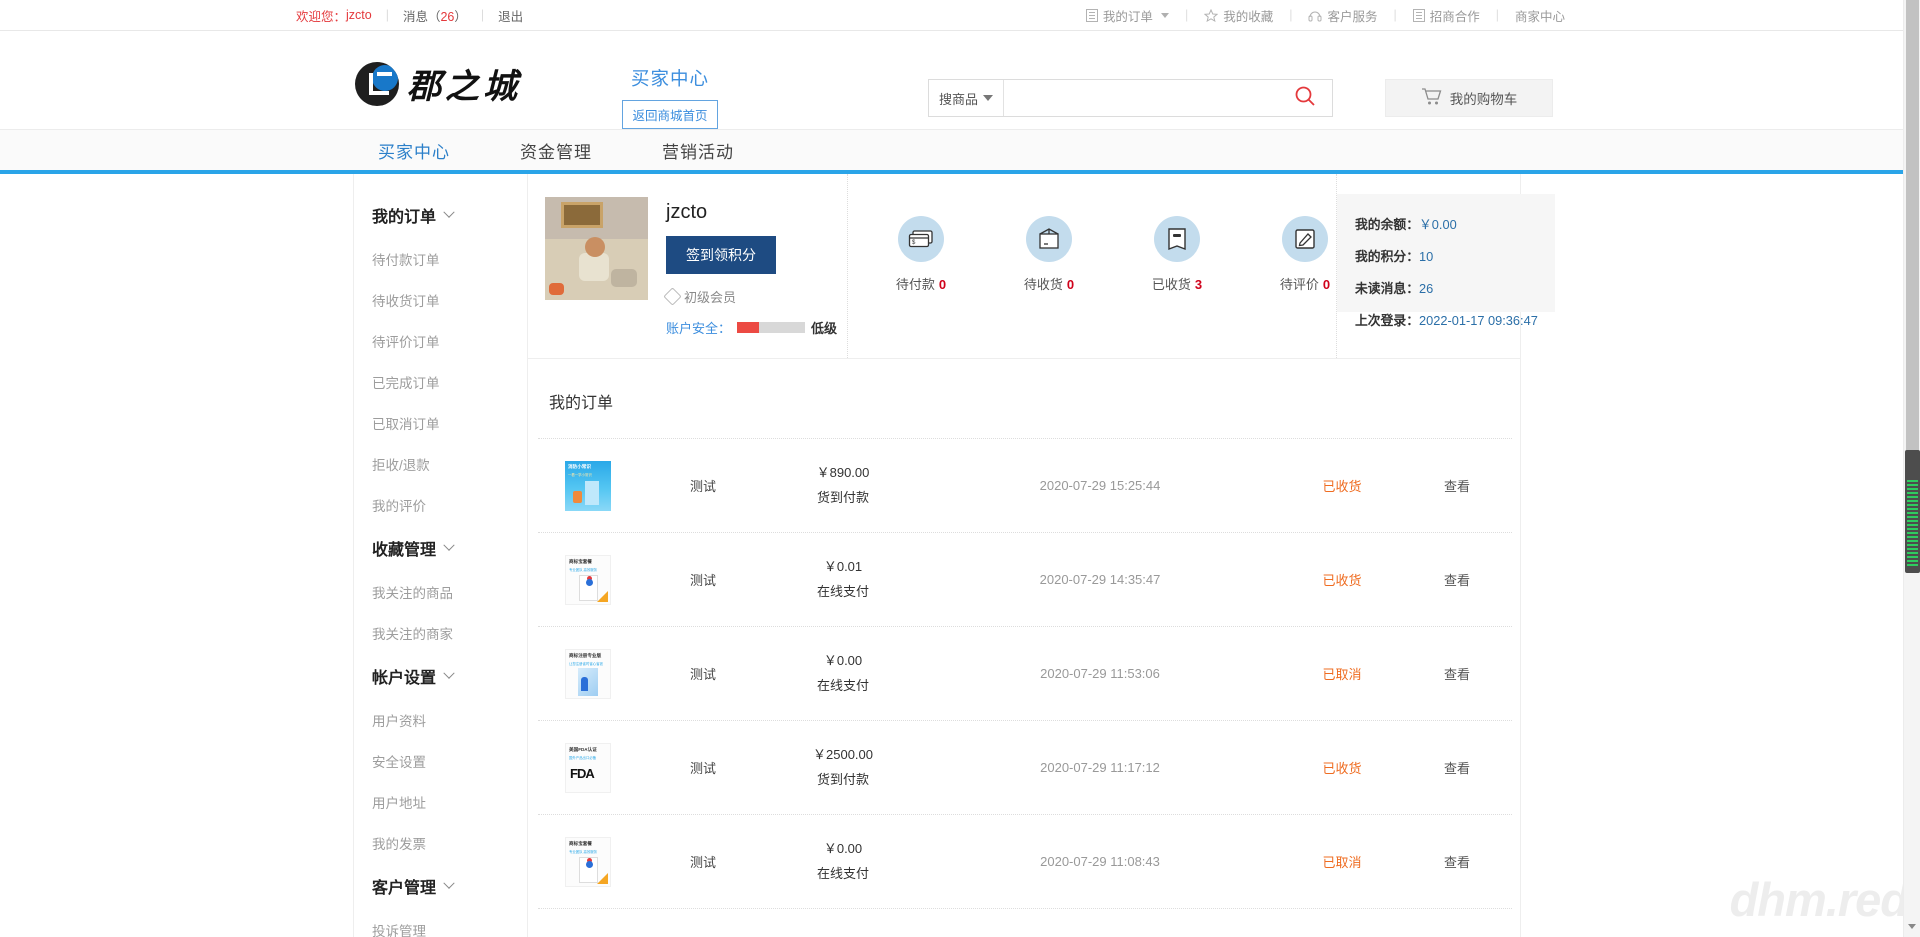 This screenshot has width=1920, height=937. I want to click on stat-pending-review: 待评价 0, so click(1305, 254).